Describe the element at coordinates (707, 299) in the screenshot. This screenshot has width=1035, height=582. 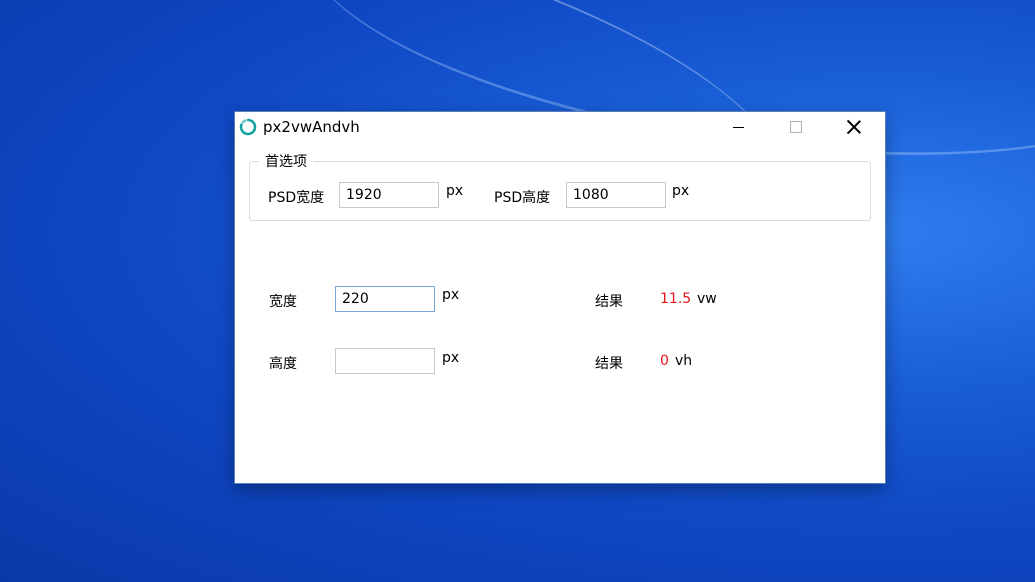
I see `width-result-unit: vw` at that location.